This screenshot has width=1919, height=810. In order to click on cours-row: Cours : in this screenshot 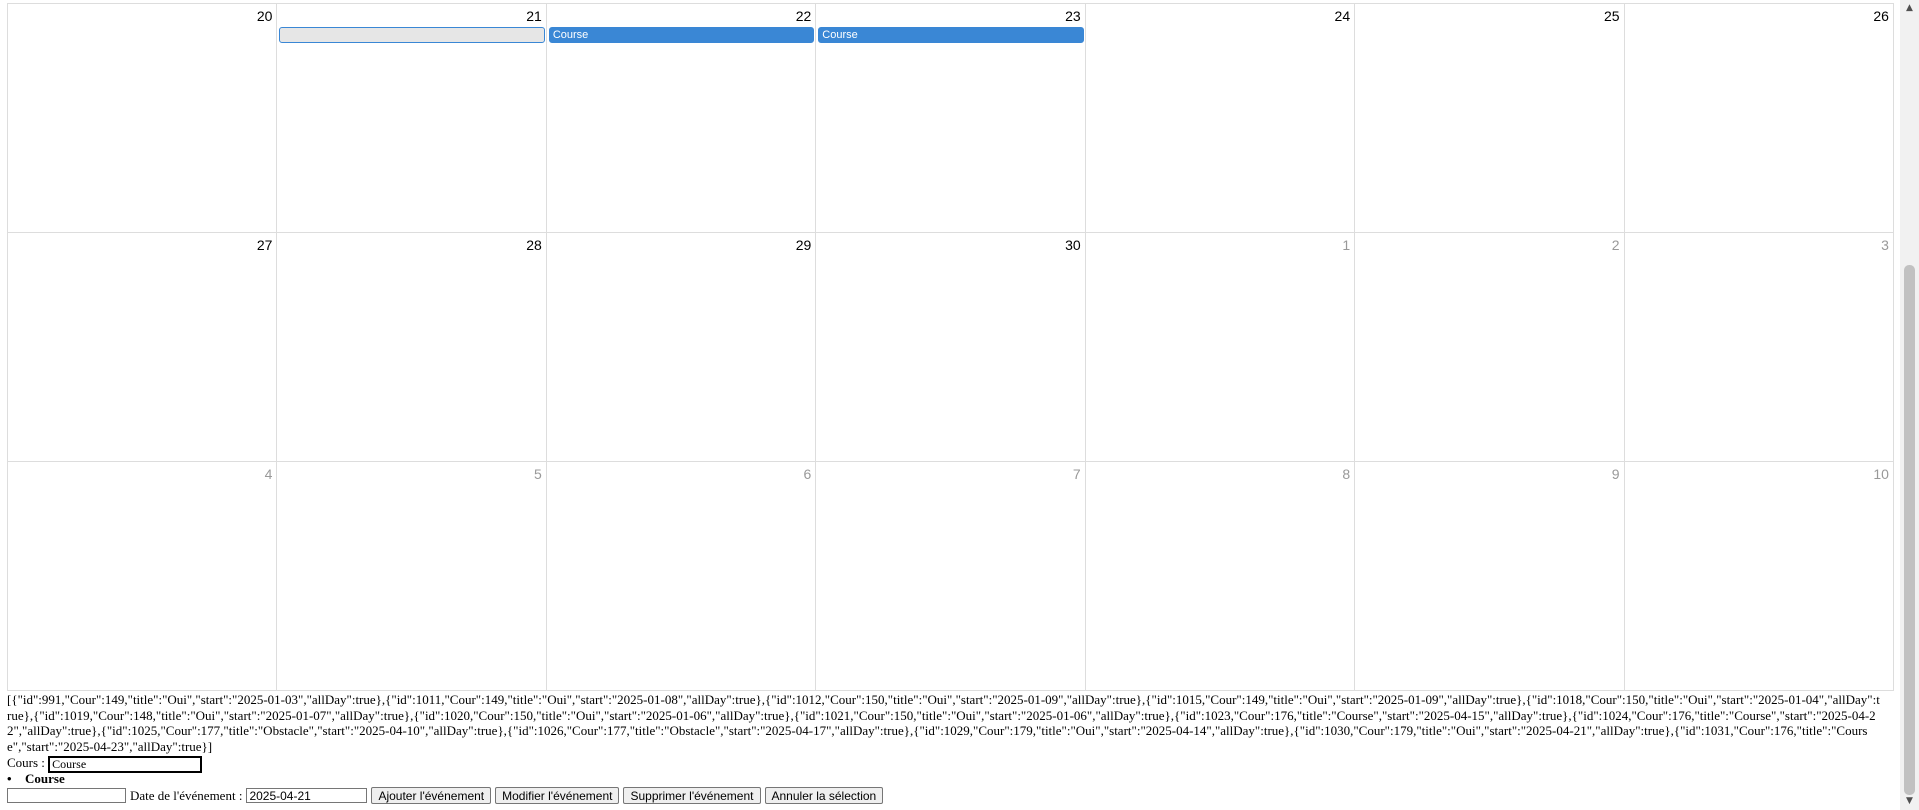, I will do `click(105, 764)`.